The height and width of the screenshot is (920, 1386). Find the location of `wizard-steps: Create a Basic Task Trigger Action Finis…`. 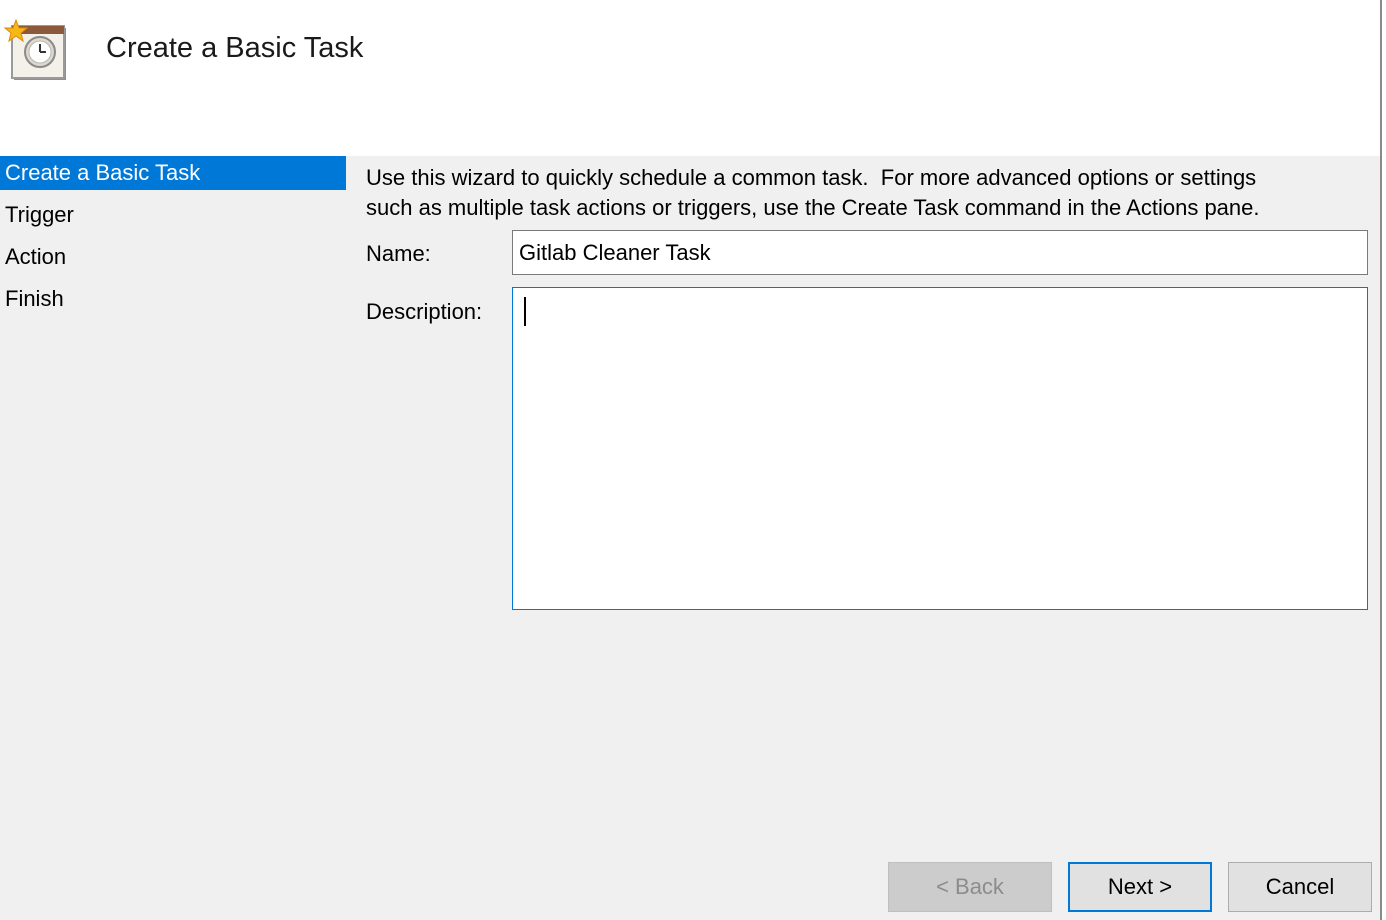

wizard-steps: Create a Basic Task Trigger Action Finis… is located at coordinates (173, 240).